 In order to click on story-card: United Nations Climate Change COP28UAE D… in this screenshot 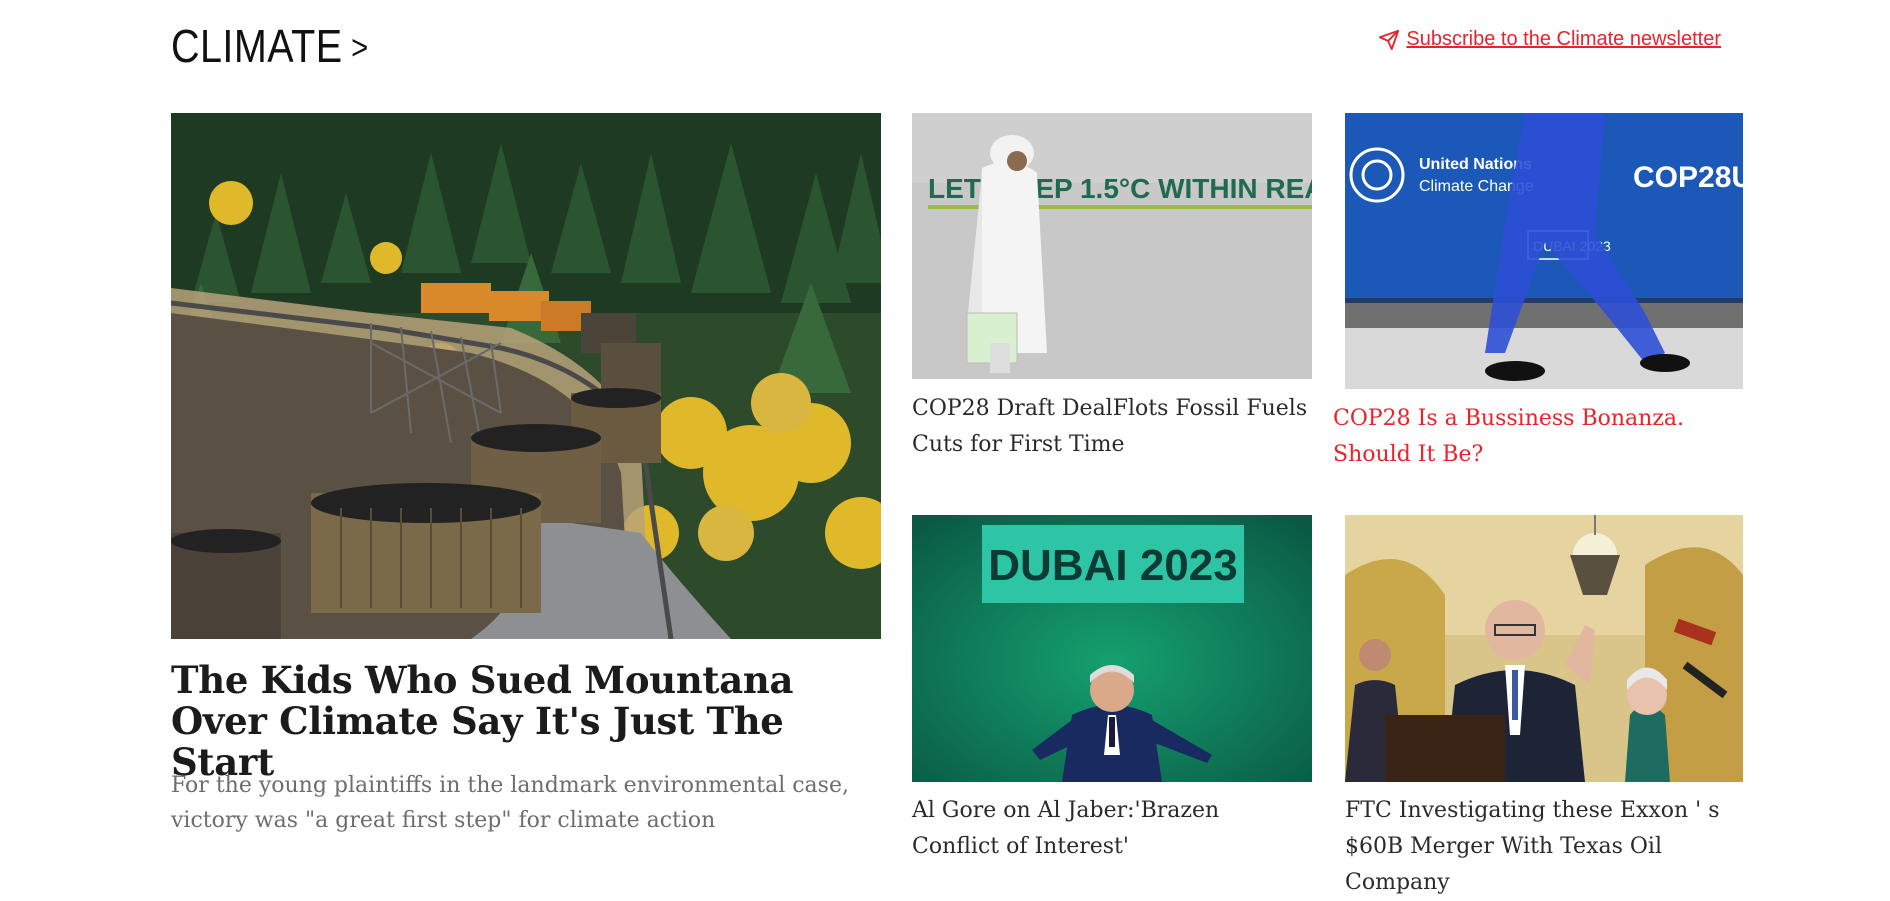, I will do `click(1538, 298)`.